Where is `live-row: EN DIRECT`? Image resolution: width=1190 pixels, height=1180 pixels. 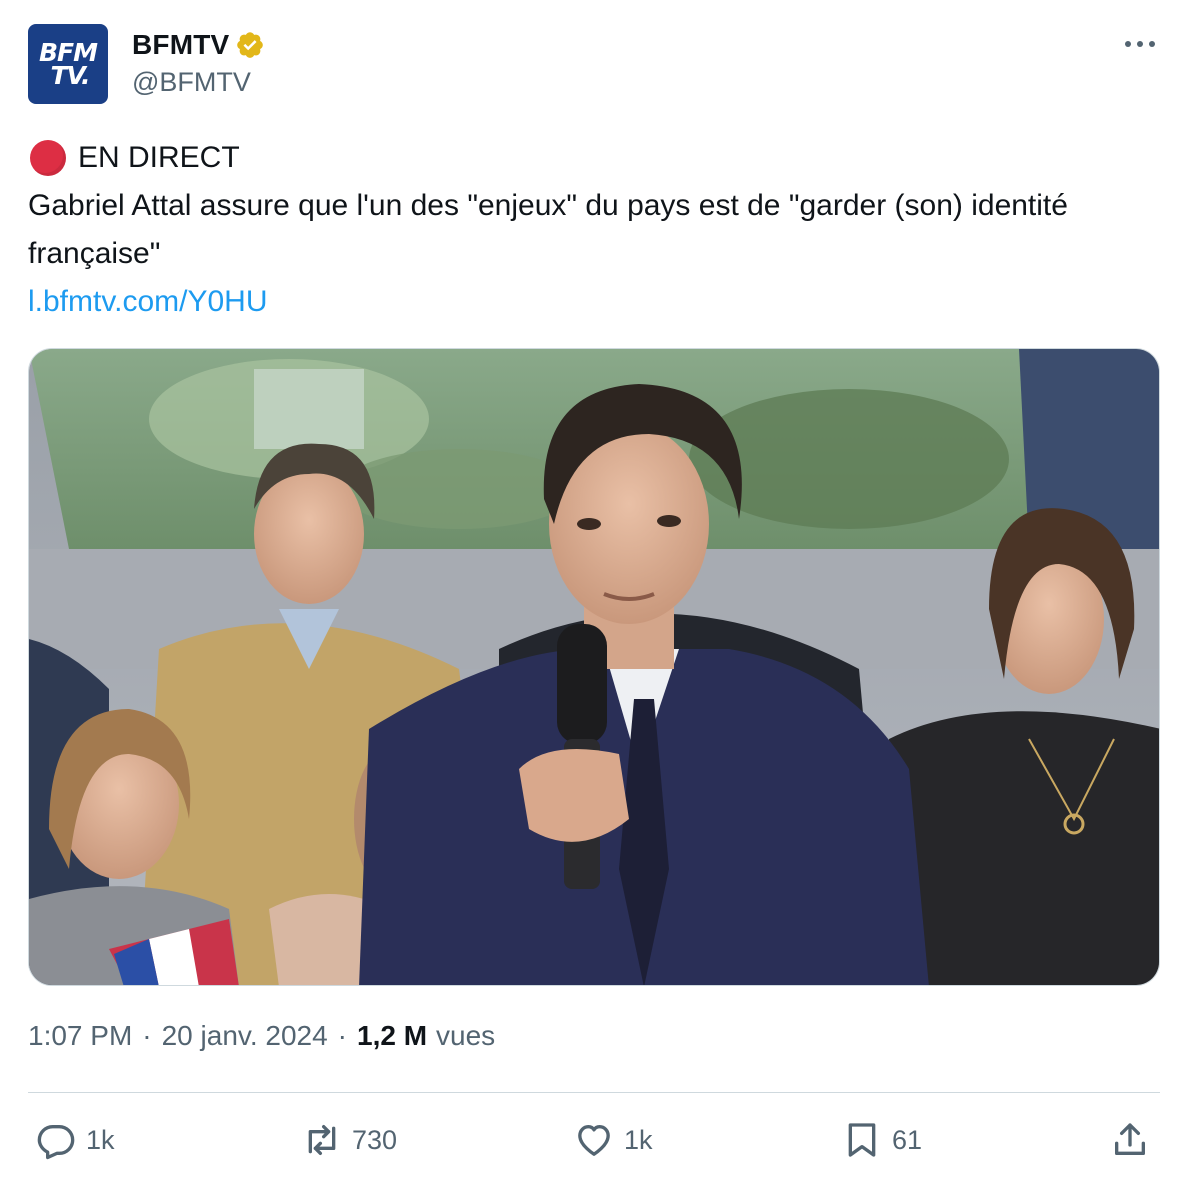
live-row: EN DIRECT is located at coordinates (595, 158).